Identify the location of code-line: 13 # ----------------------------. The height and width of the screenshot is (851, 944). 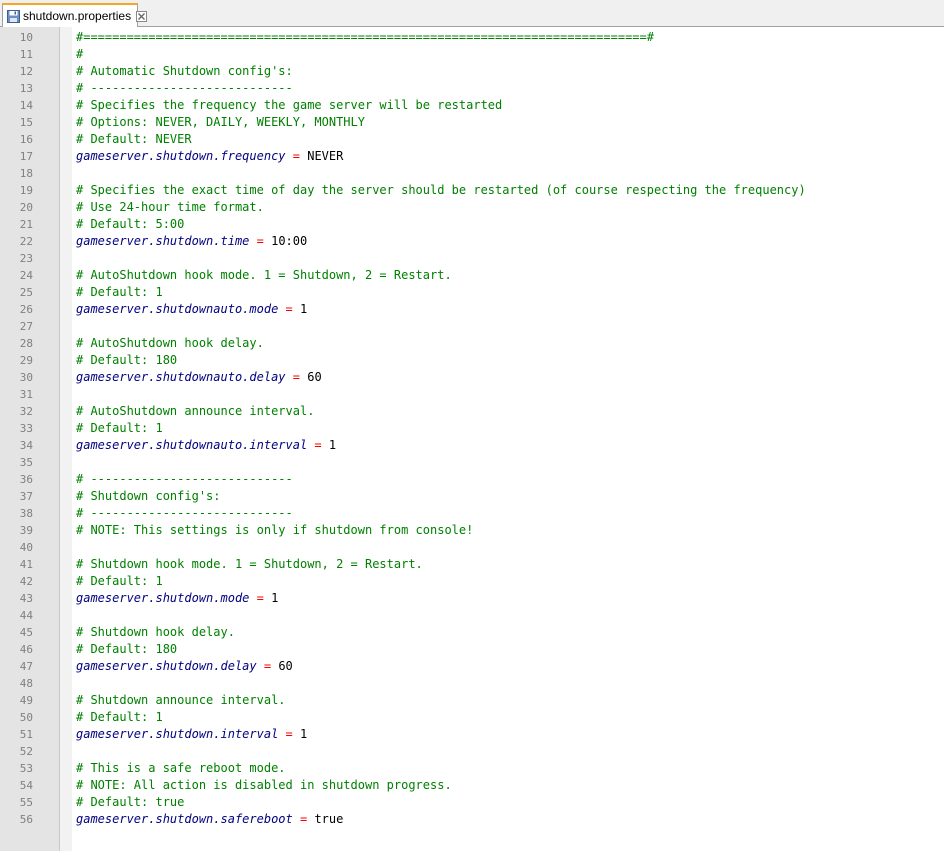
(472, 88).